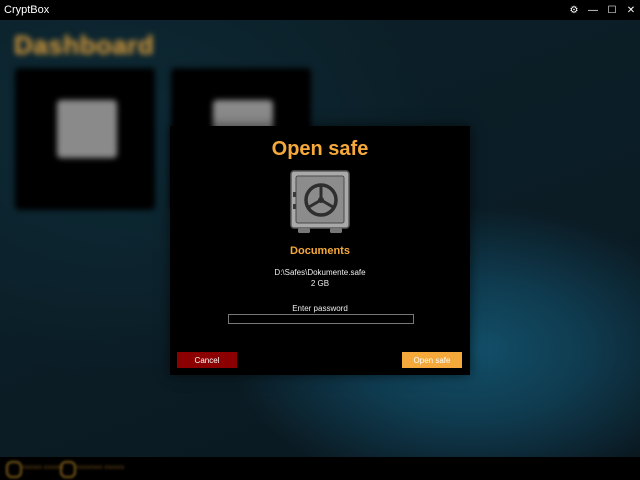  I want to click on safe-card, so click(85, 139).